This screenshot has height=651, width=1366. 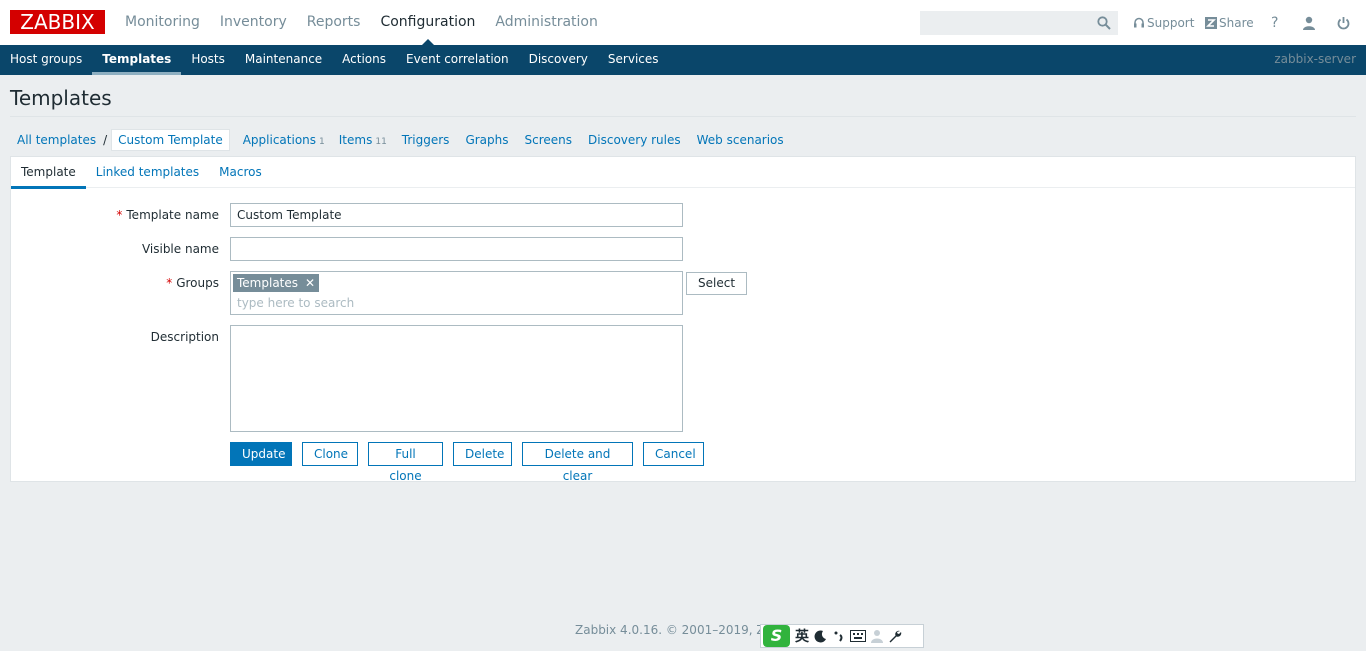 What do you see at coordinates (240, 172) in the screenshot?
I see `tab-macros: Macros` at bounding box center [240, 172].